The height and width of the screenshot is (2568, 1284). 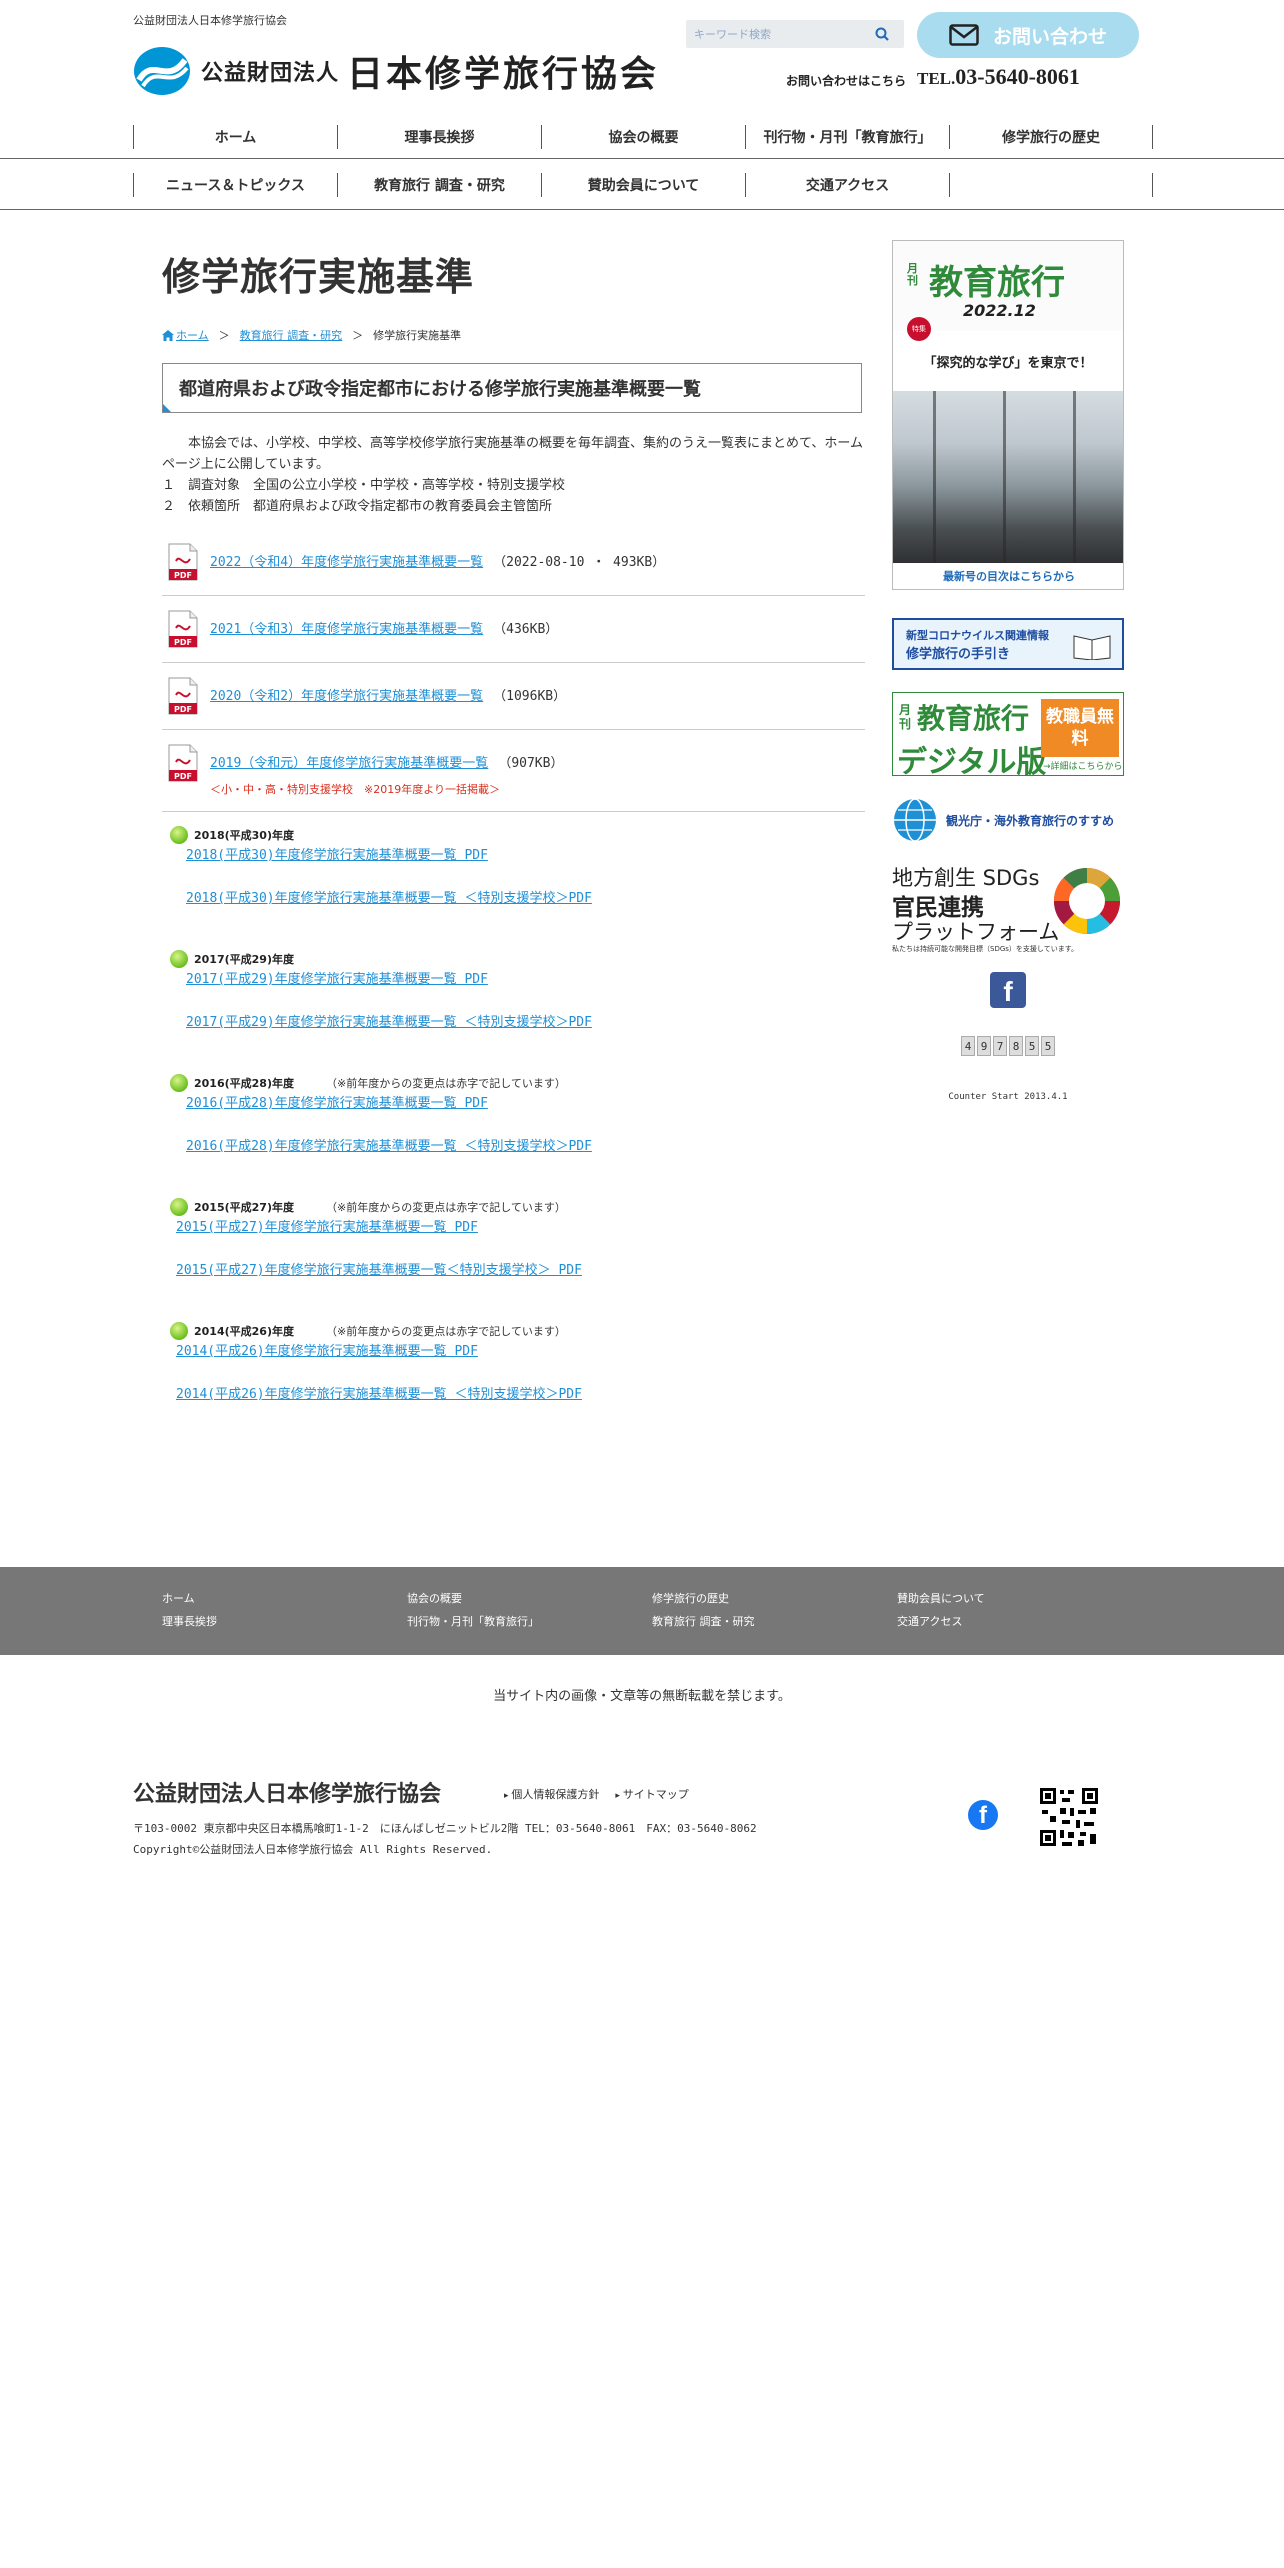 What do you see at coordinates (364, 485) in the screenshot?
I see `intro-target-line: １ 調査対象 全国の公立小学校・中学校・高等学校・特別支援学校` at bounding box center [364, 485].